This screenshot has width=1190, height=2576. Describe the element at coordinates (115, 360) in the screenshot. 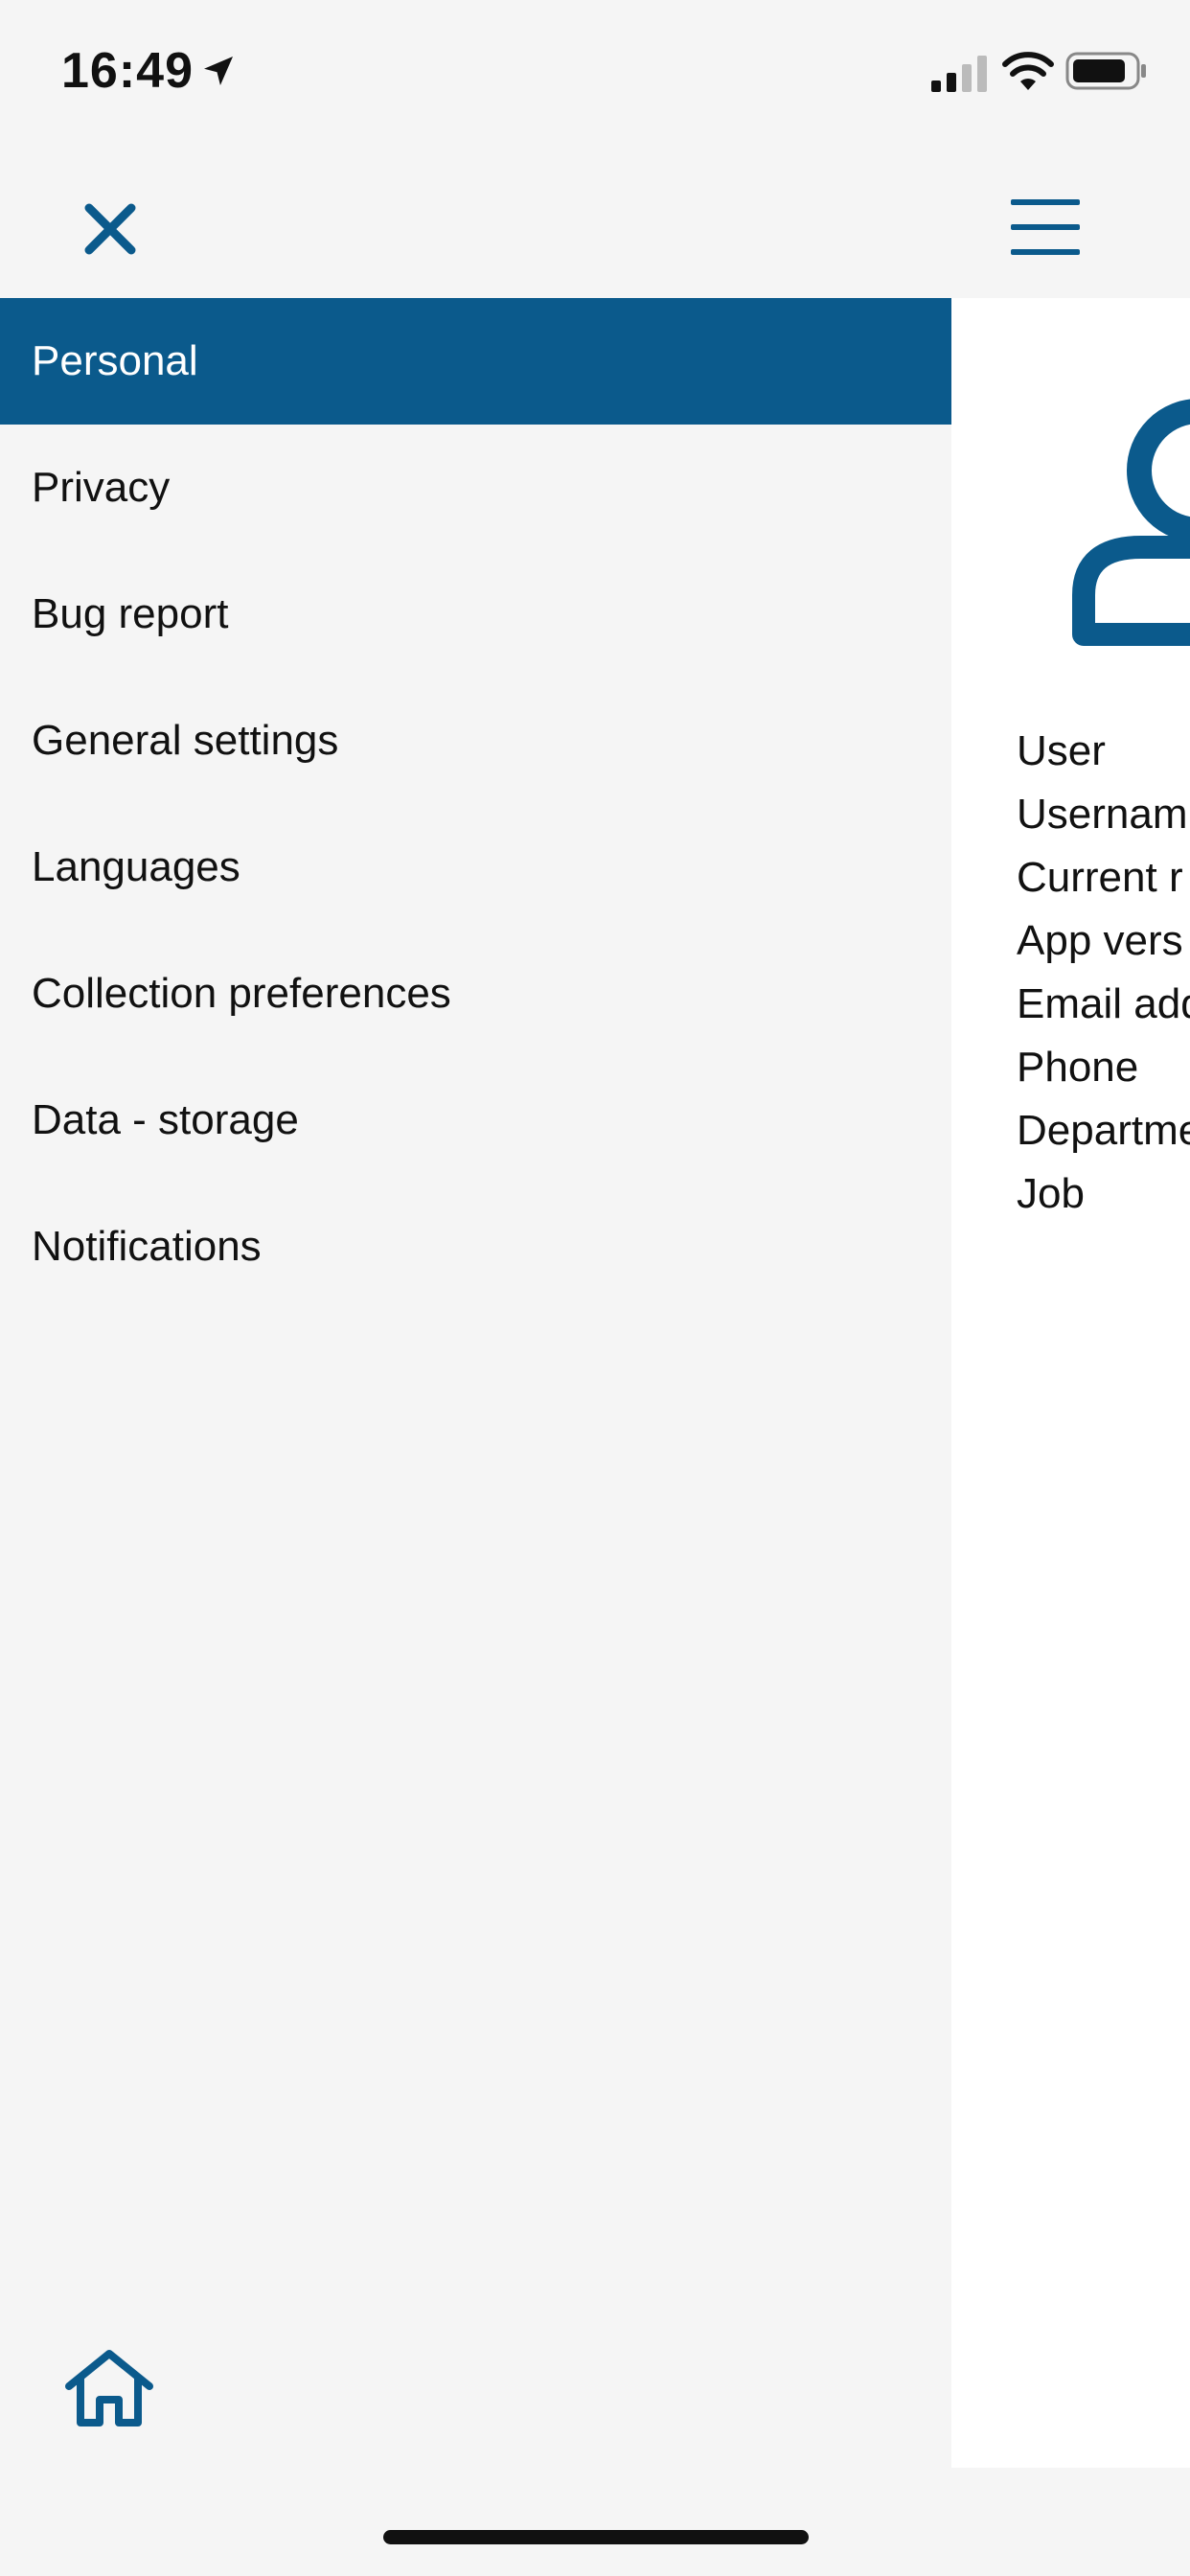

I see `drawer-item-label: Personal` at that location.